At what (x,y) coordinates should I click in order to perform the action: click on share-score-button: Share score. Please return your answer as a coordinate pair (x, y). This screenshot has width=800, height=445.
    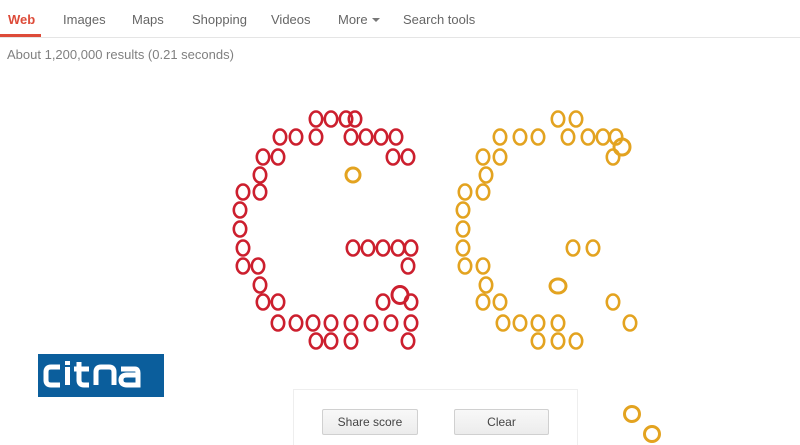
    Looking at the image, I should click on (370, 422).